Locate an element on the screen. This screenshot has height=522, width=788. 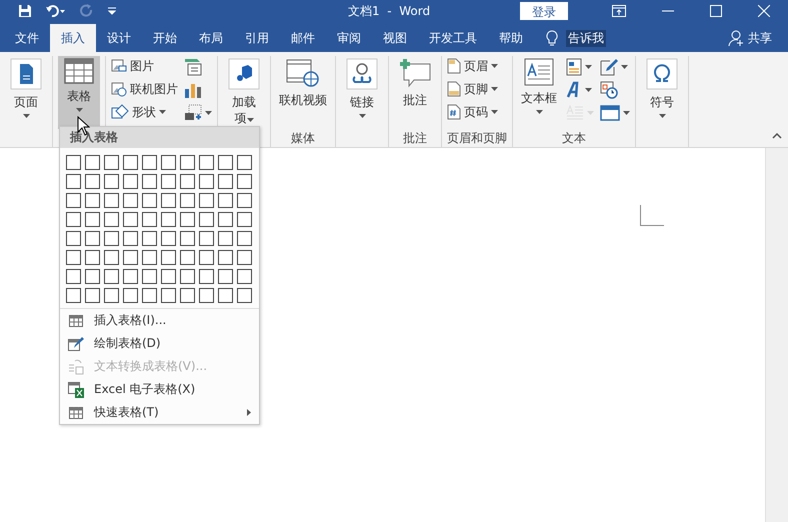
ribbon-button: 批注 is located at coordinates (415, 92).